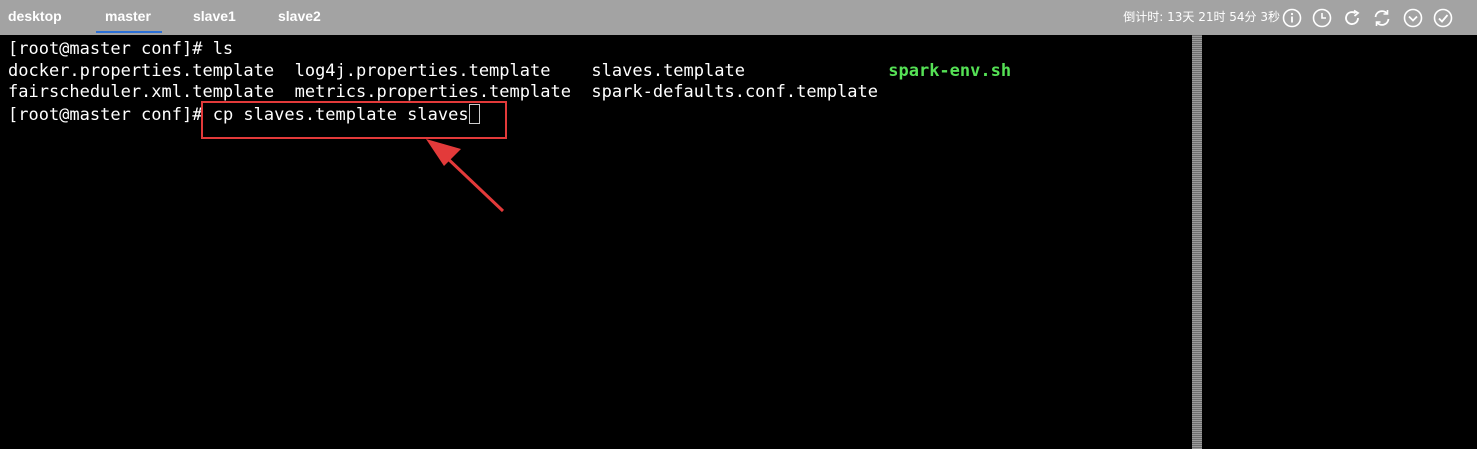 This screenshot has height=449, width=1477. I want to click on file-docker-properties-template: docker.properties.template, so click(141, 70).